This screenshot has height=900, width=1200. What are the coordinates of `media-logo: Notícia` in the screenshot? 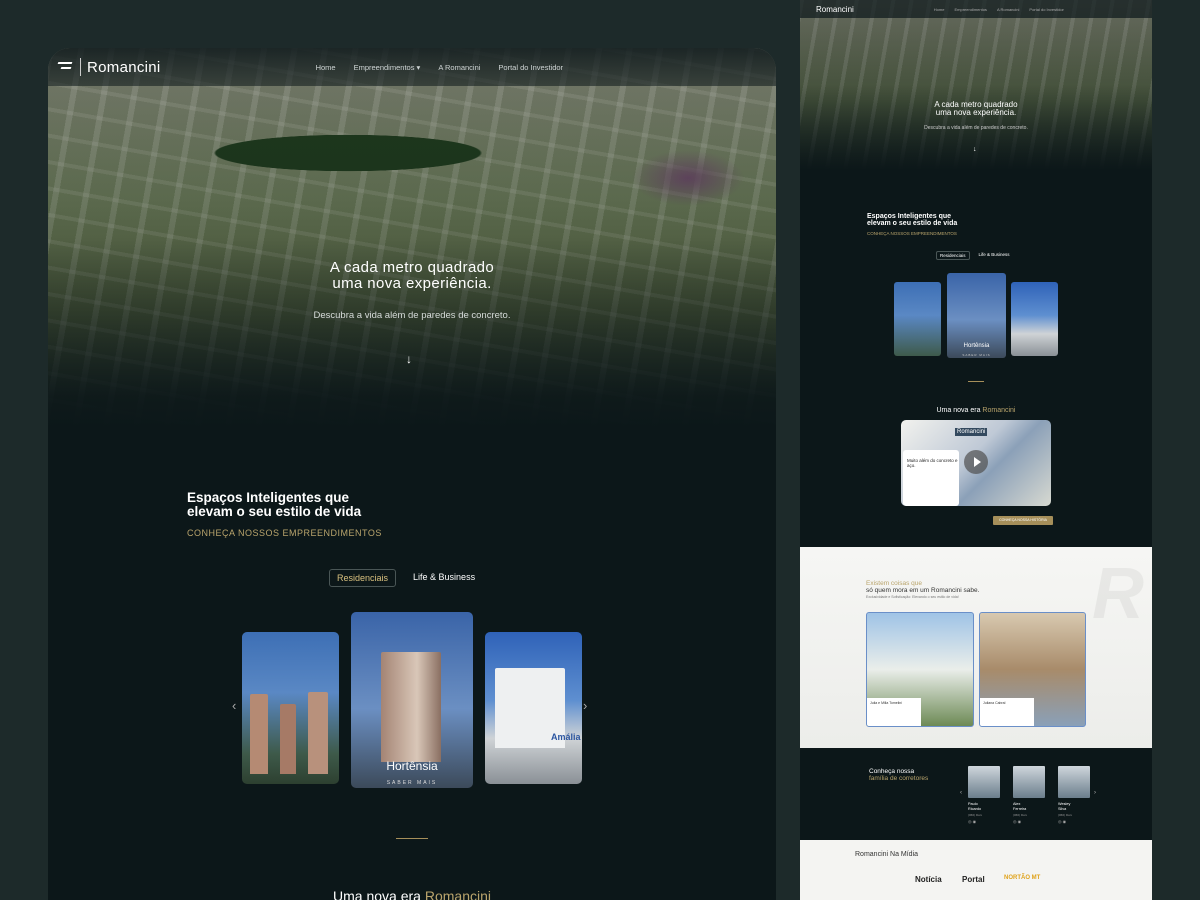 It's located at (928, 879).